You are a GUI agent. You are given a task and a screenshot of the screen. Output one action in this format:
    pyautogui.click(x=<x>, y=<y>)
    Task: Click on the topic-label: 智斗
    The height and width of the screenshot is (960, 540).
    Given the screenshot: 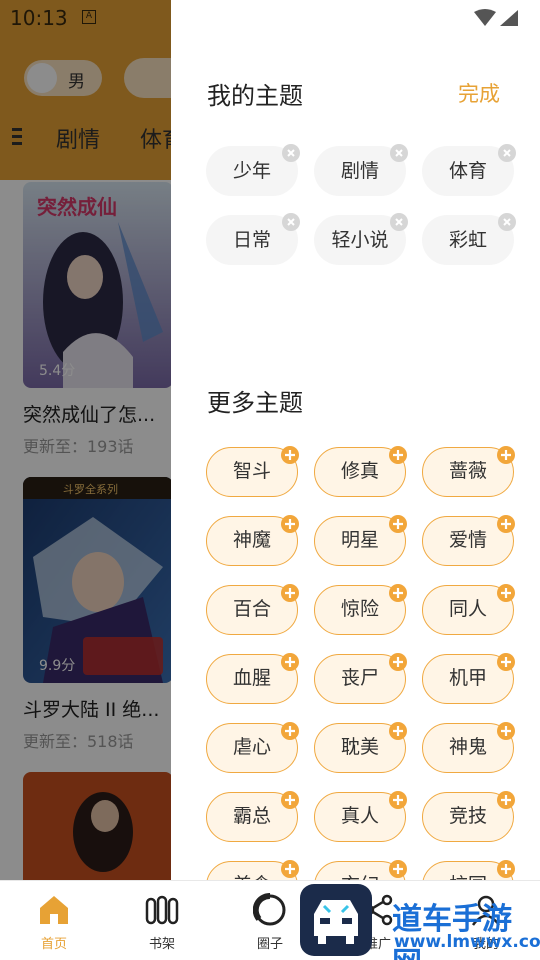 What is the action you would take?
    pyautogui.click(x=251, y=471)
    